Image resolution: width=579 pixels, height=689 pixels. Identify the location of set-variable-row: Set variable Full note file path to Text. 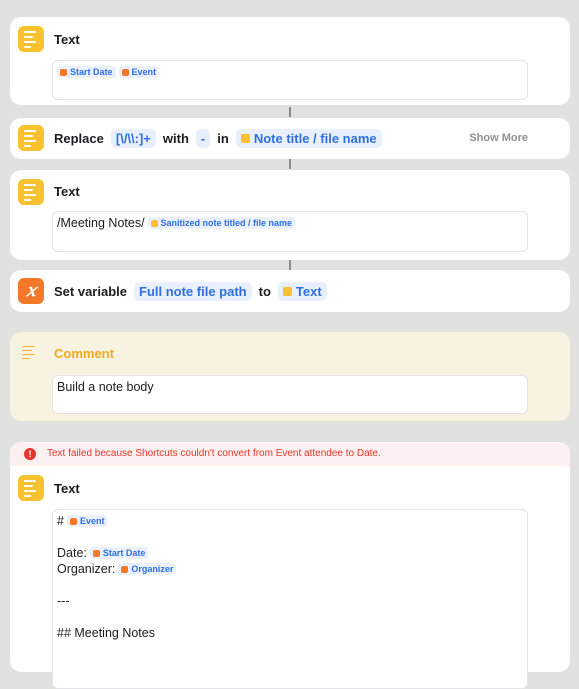
(190, 291).